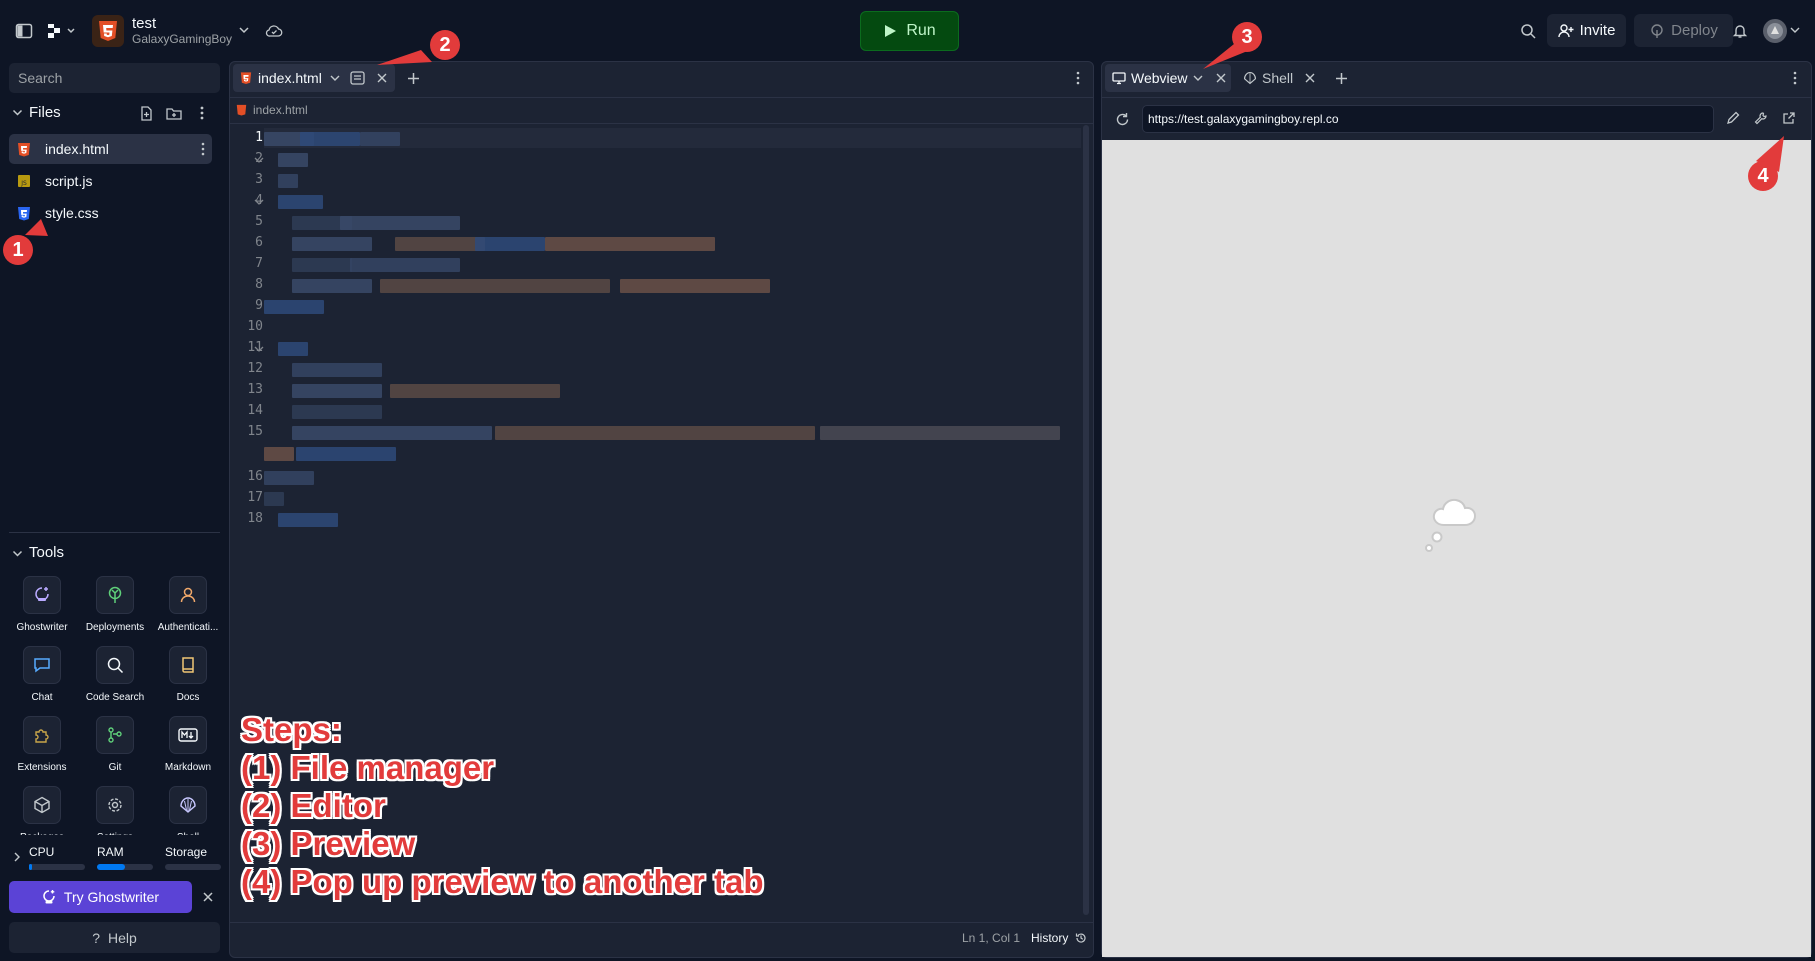 Image resolution: width=1815 pixels, height=961 pixels. I want to click on annotation-badge-1: 1, so click(18, 250).